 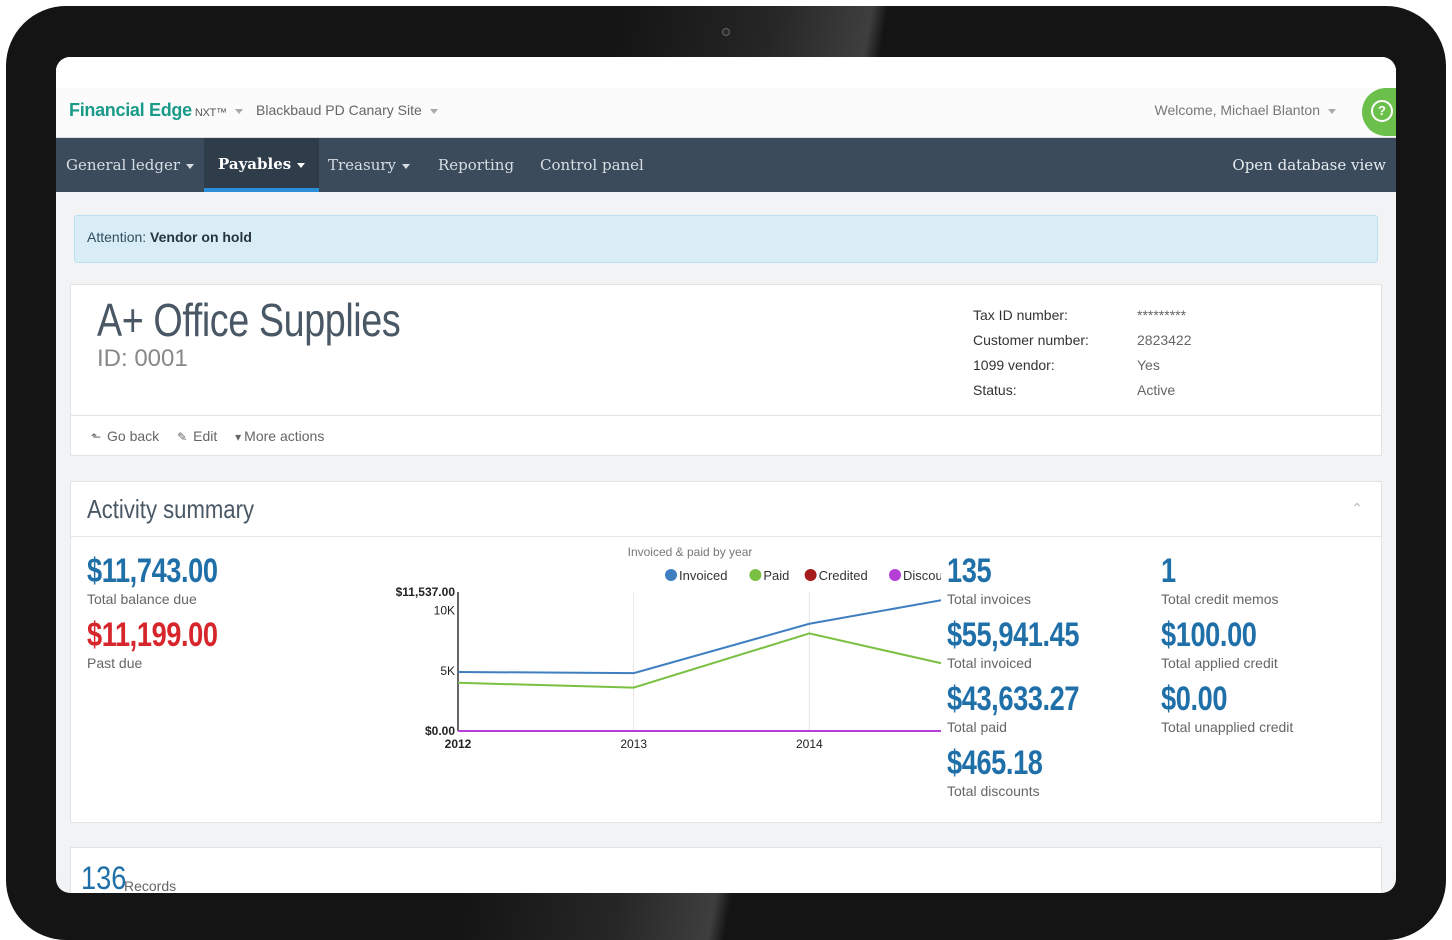 I want to click on legend-marker-credited, so click(x=810, y=575).